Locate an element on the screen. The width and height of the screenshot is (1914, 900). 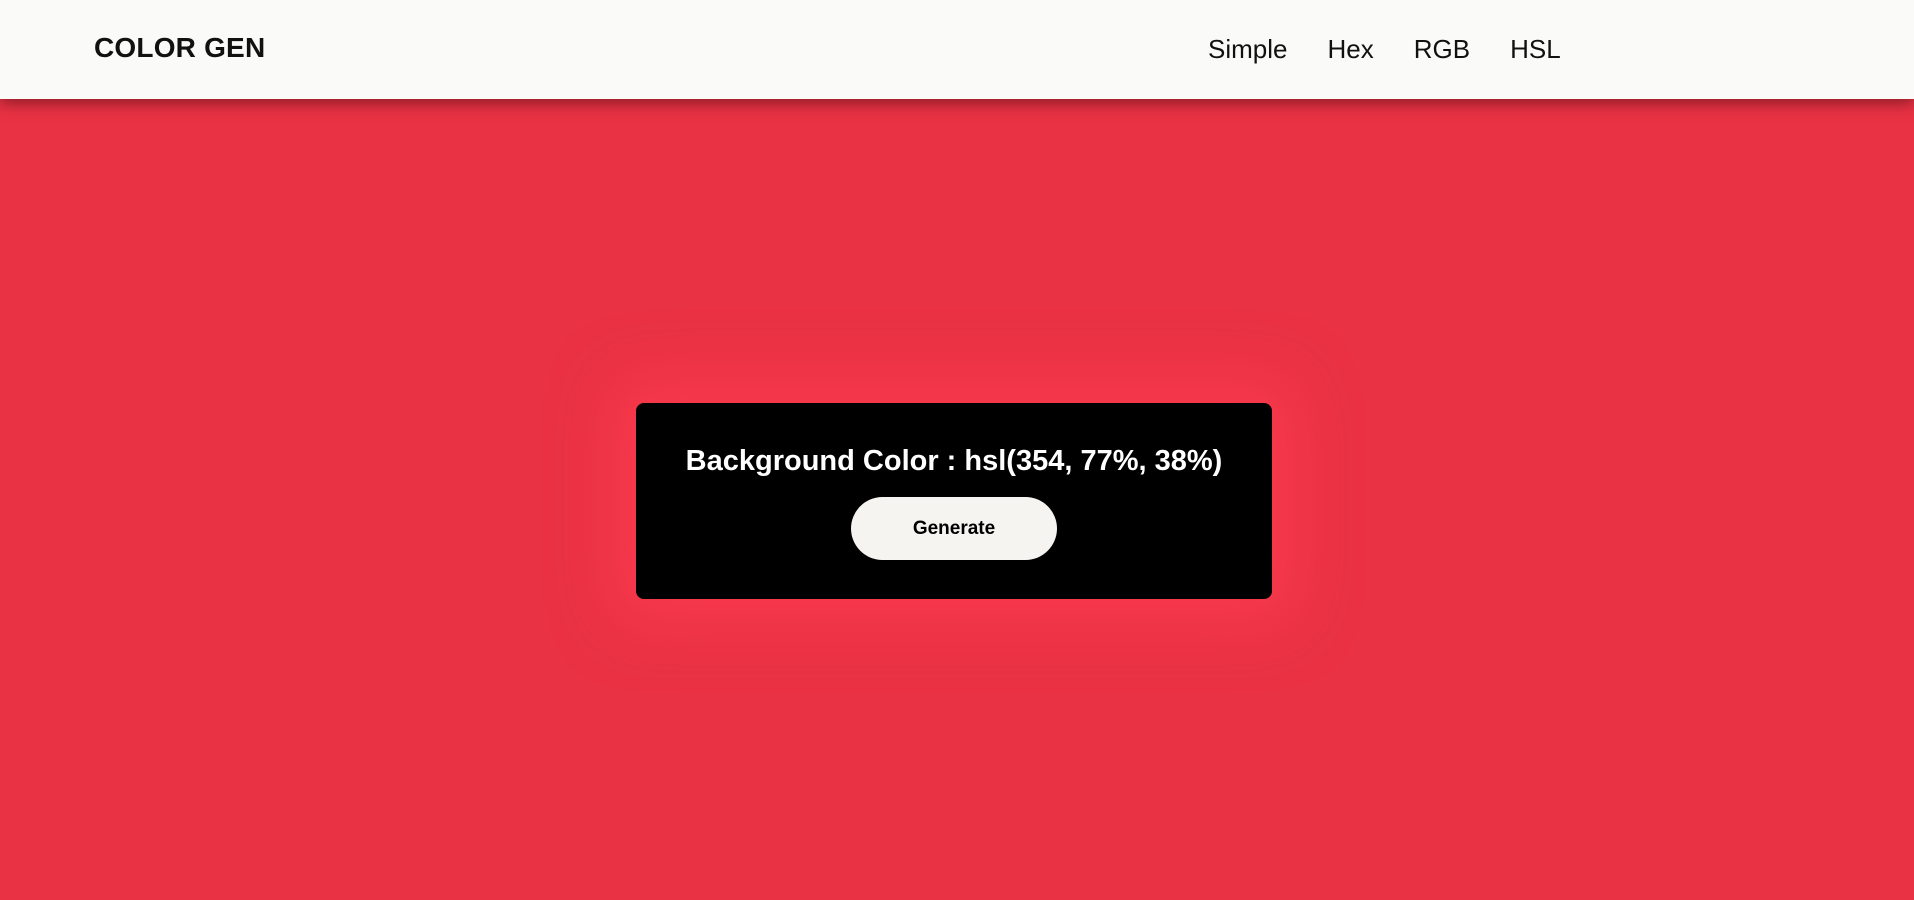
brand-logo: COLOR GEN is located at coordinates (179, 48).